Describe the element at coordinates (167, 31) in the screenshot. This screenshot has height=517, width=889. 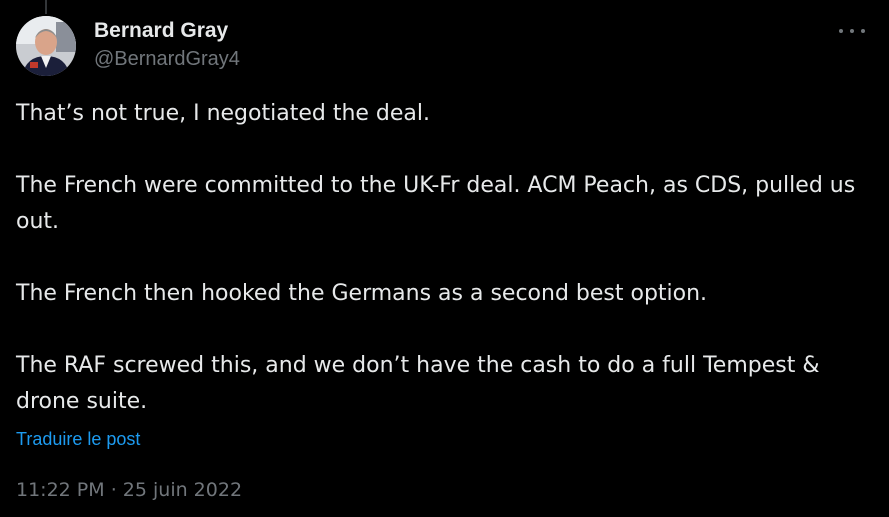
I see `author-display-name: Bernard Gray` at that location.